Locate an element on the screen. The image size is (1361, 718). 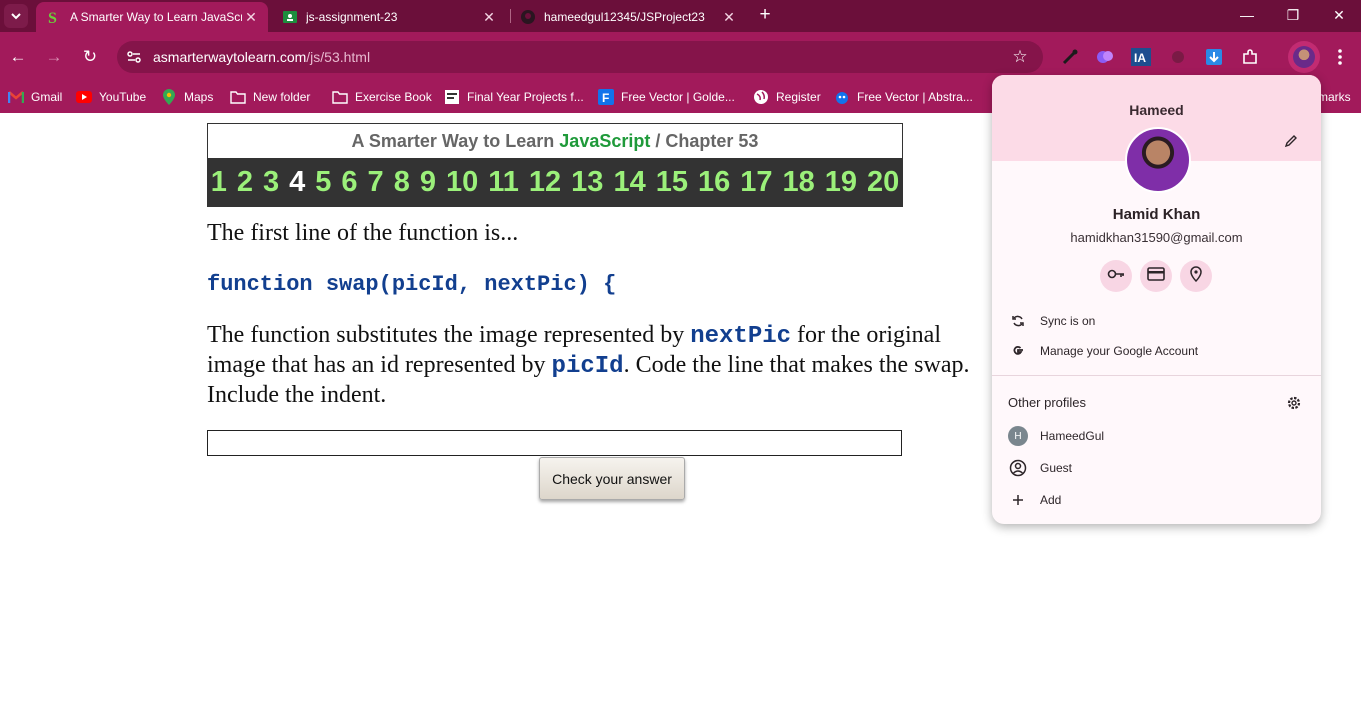
tab-title: js-assignment-23 is located at coordinates (352, 17).